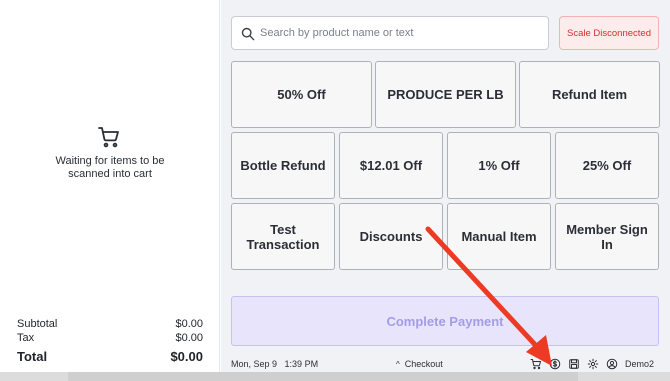 Image resolution: width=670 pixels, height=381 pixels. Describe the element at coordinates (639, 364) in the screenshot. I see `user-name: Demo2` at that location.